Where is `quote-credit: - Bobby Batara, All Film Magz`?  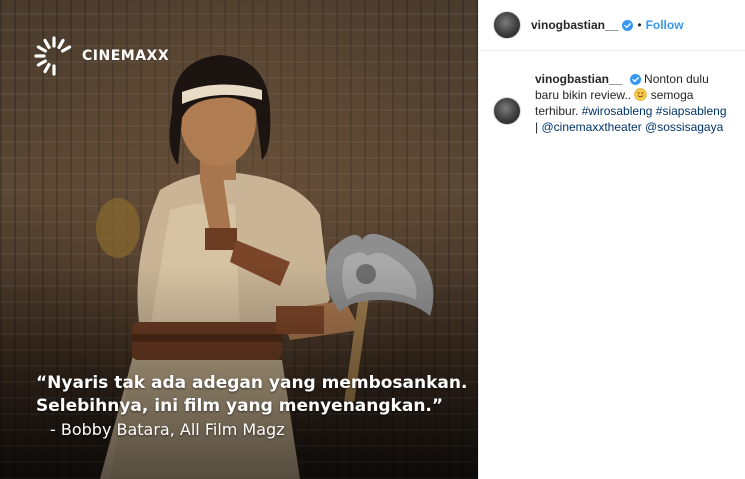 quote-credit: - Bobby Batara, All Film Magz is located at coordinates (167, 429).